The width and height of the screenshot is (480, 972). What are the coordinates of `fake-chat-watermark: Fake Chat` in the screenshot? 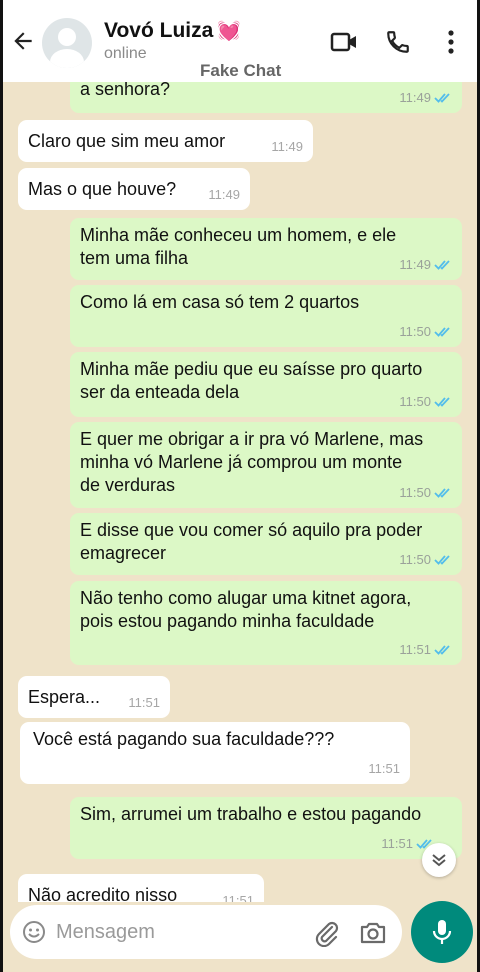 It's located at (241, 70).